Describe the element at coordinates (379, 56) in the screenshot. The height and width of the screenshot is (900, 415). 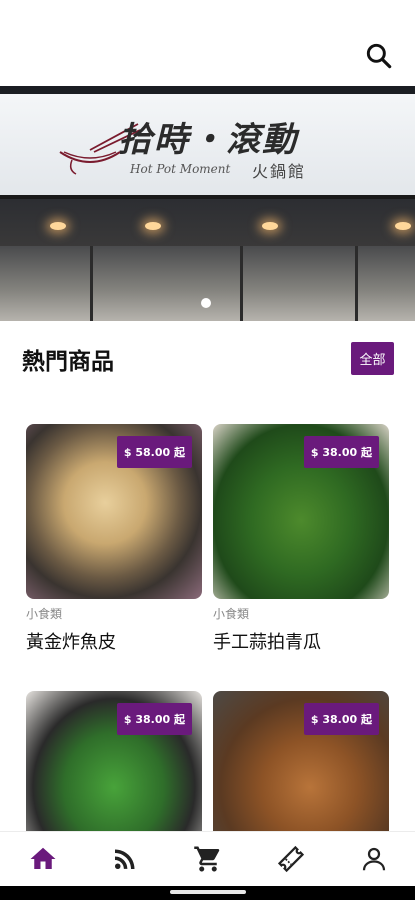
I see `search-icon` at that location.